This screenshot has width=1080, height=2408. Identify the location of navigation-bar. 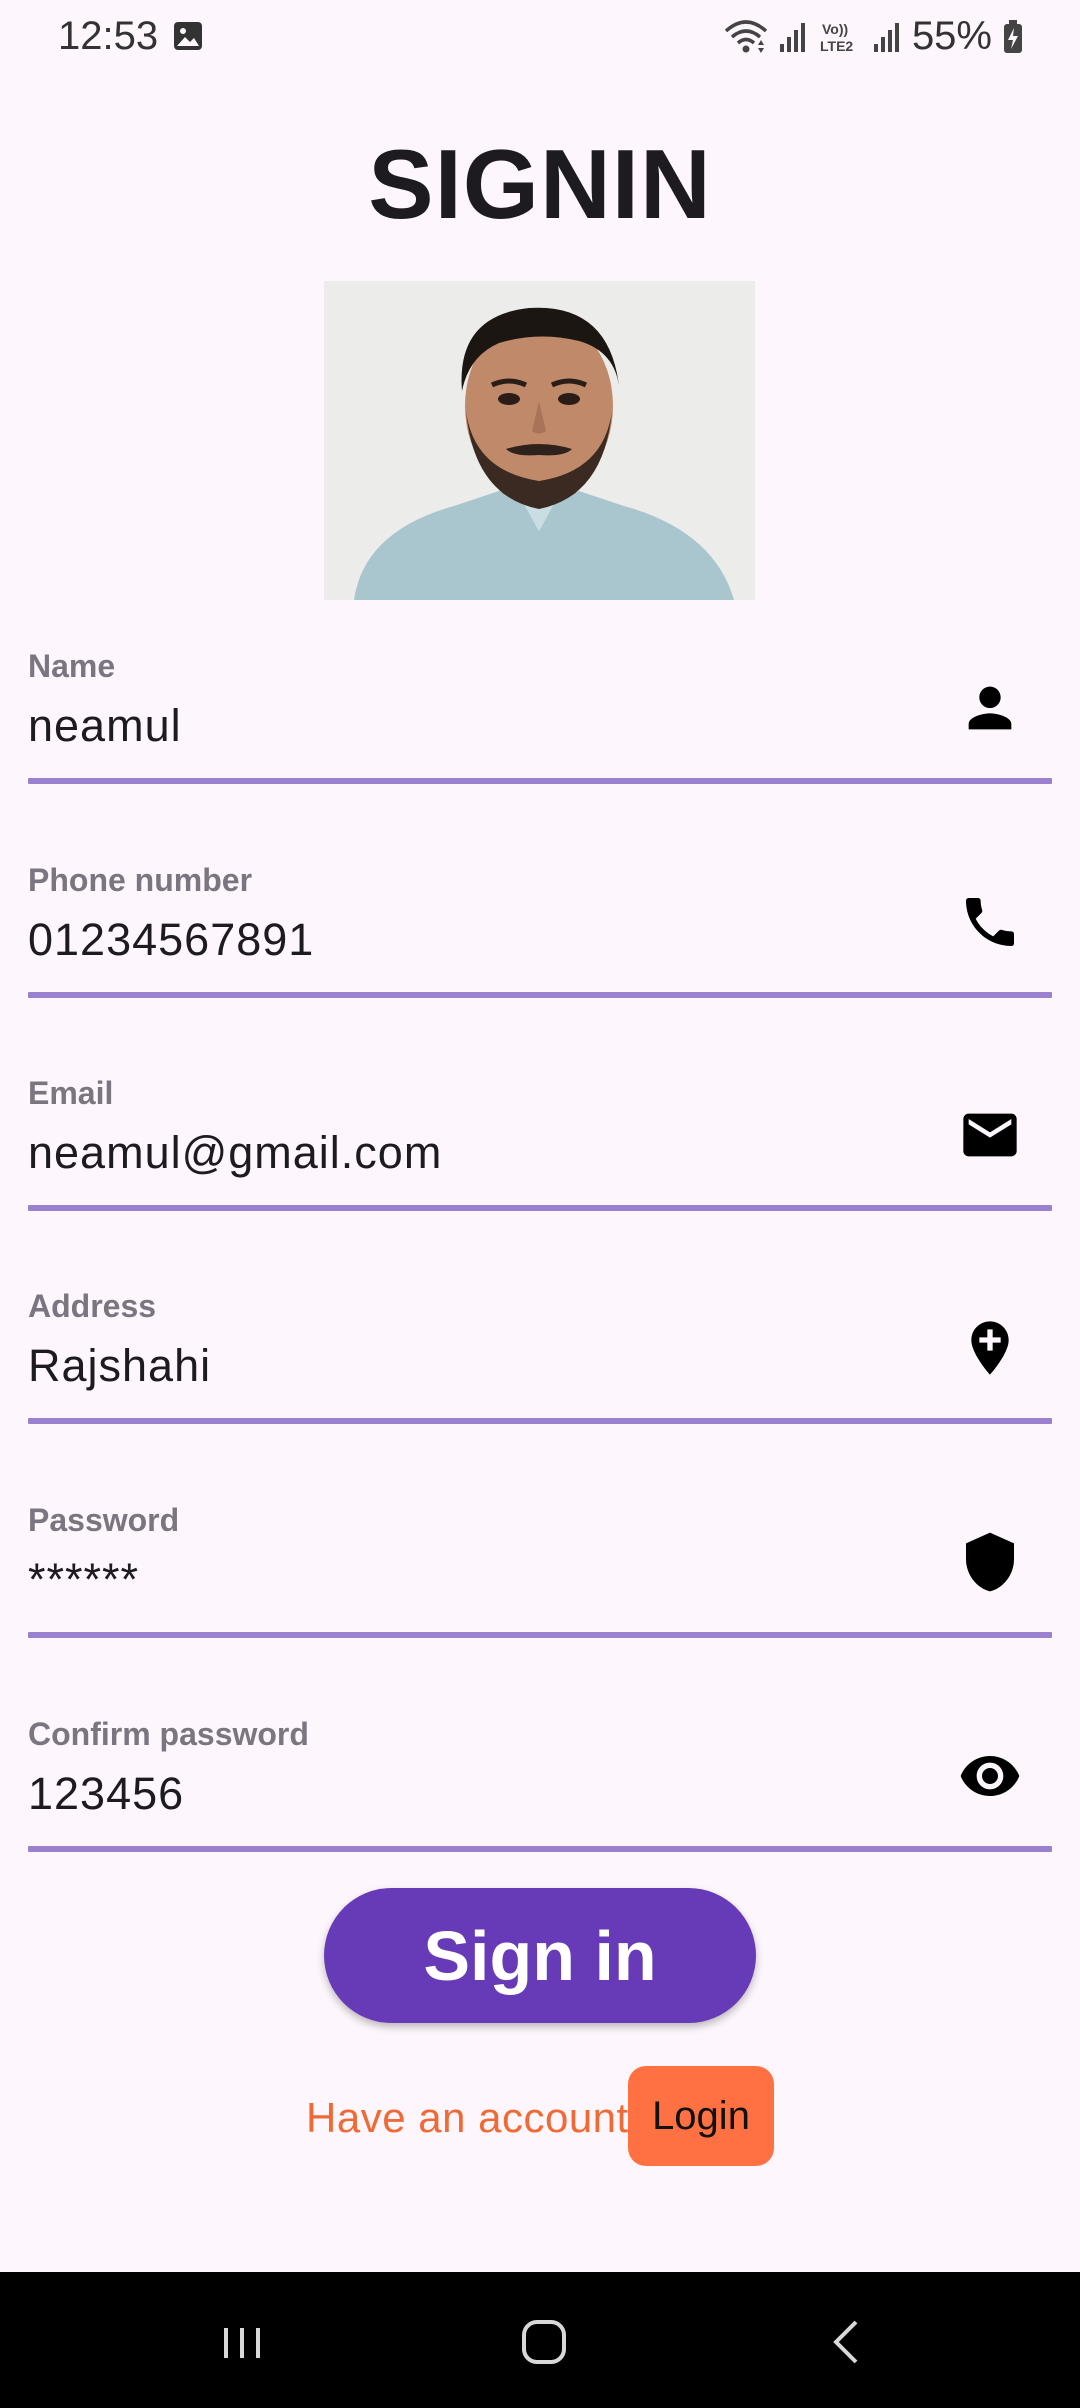
(540, 2340).